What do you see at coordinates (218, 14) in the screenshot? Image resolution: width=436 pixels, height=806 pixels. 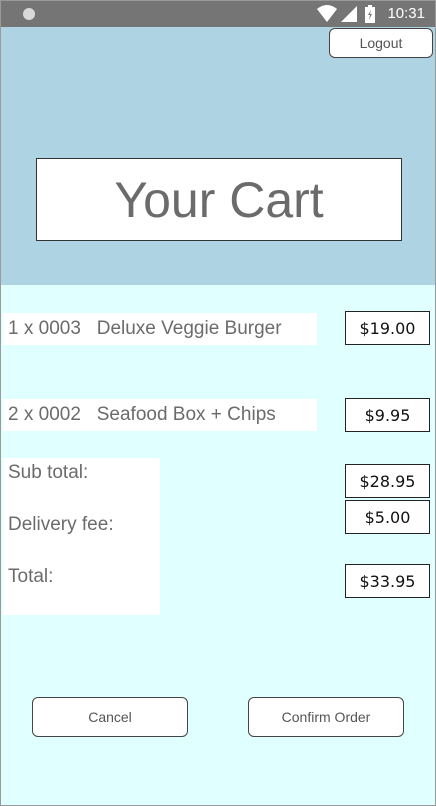 I see `status-bar: 10:31` at bounding box center [218, 14].